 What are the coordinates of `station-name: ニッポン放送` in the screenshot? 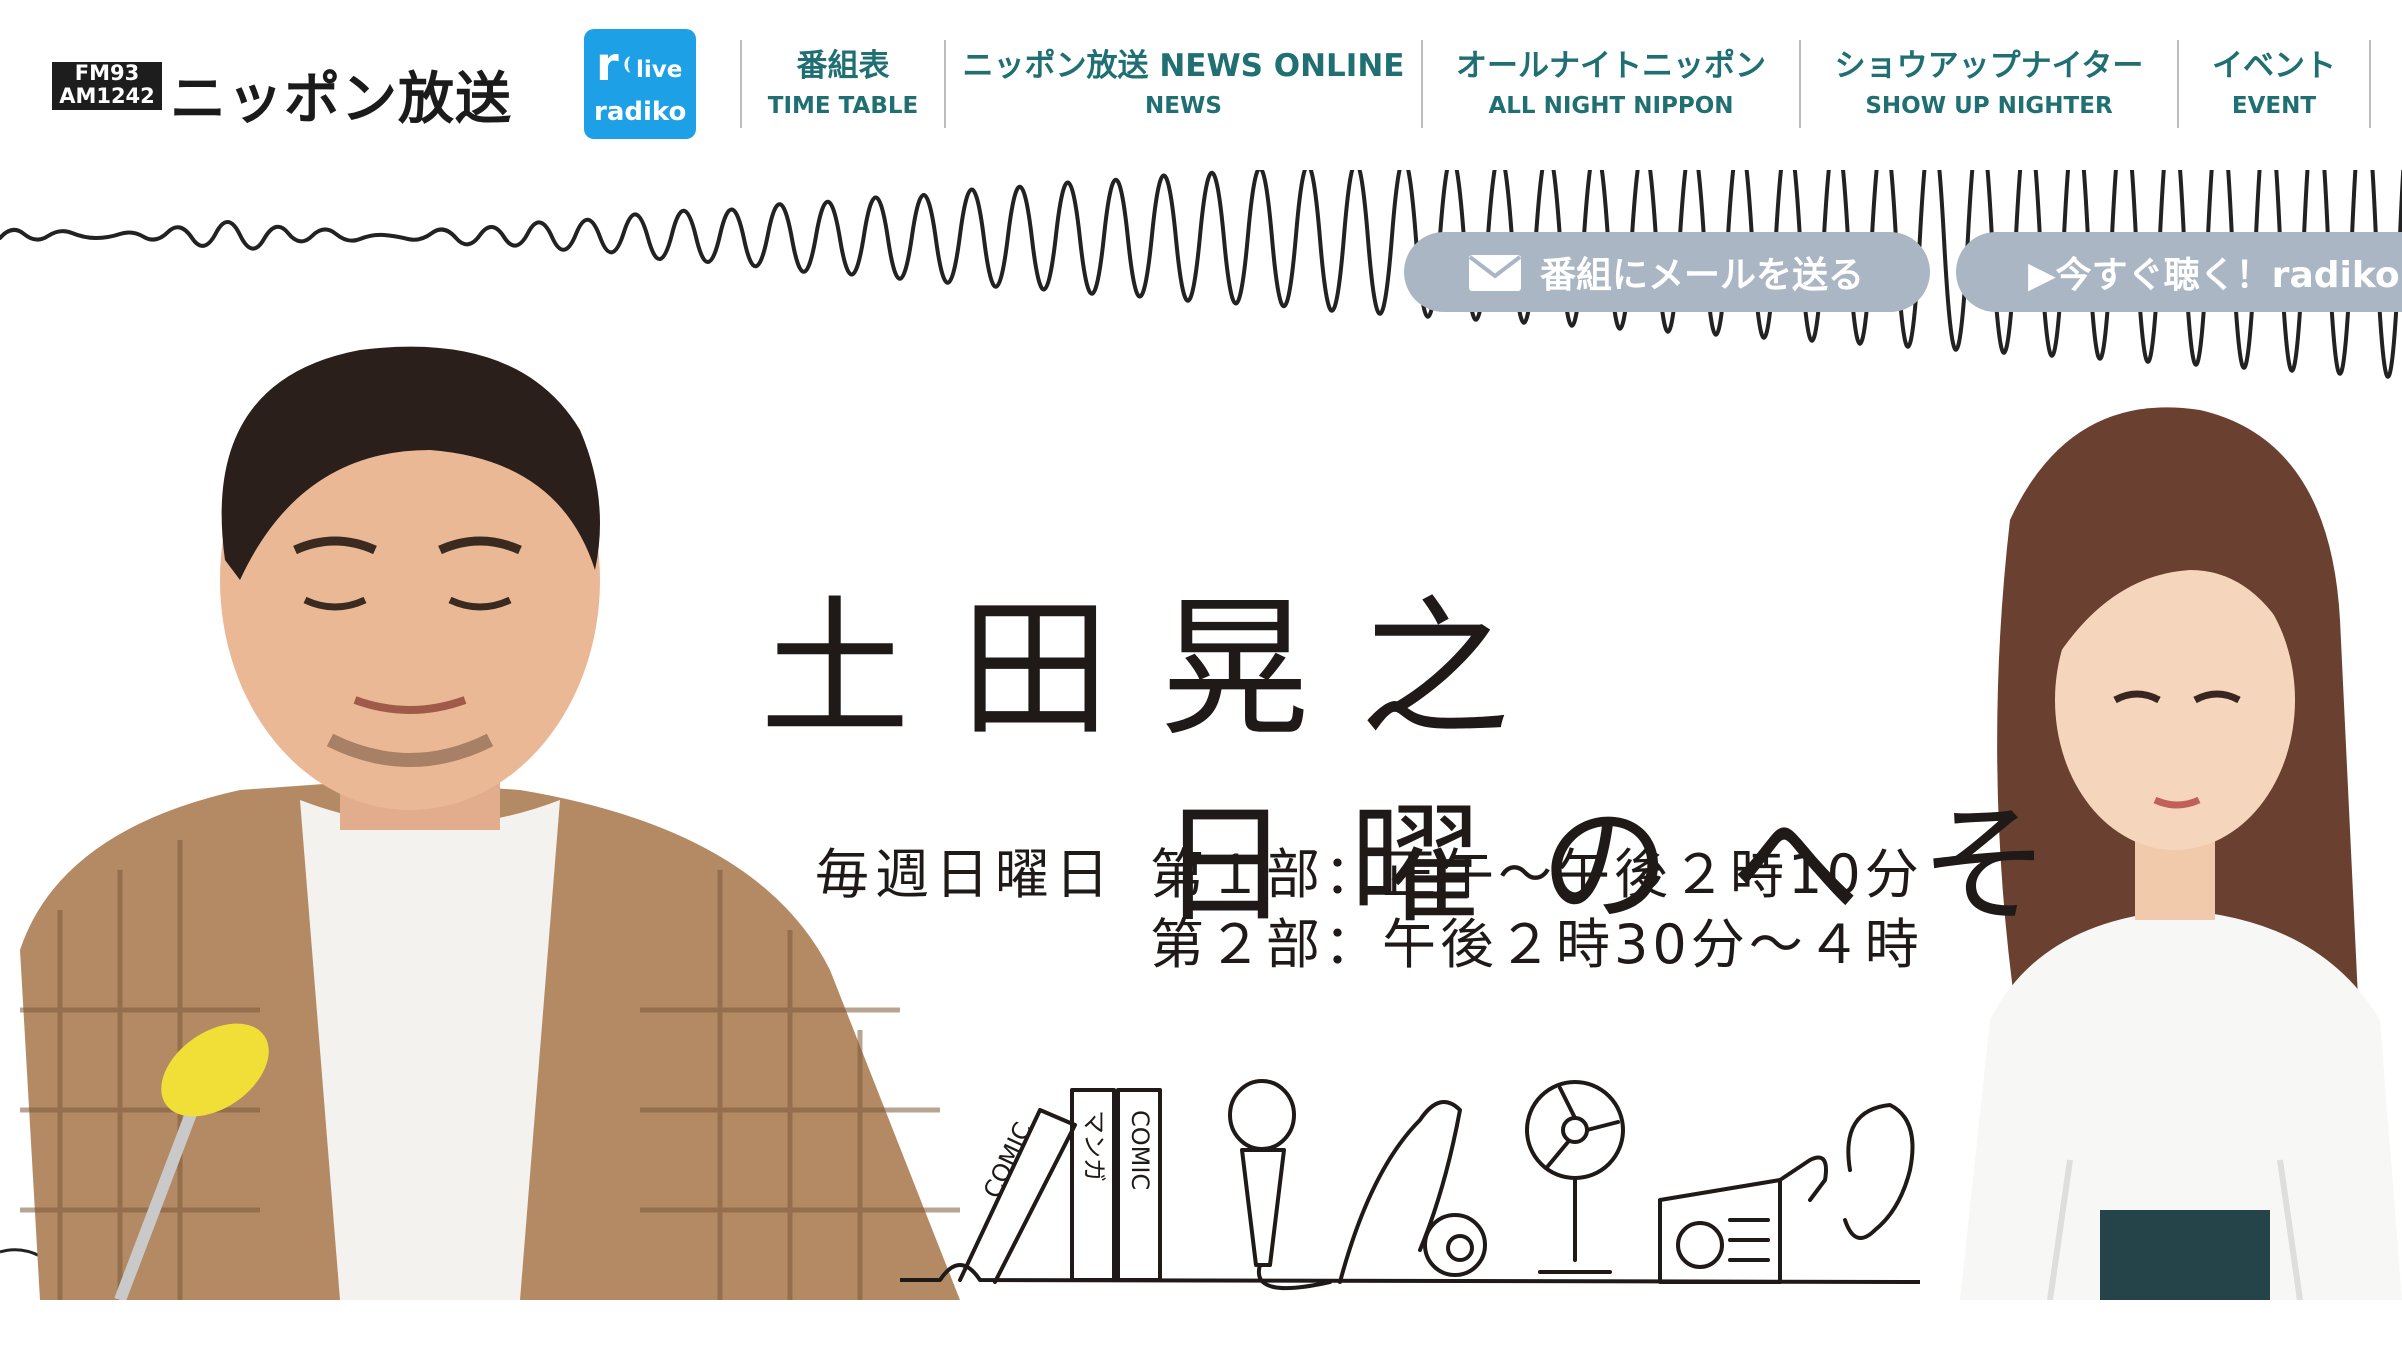 It's located at (341, 99).